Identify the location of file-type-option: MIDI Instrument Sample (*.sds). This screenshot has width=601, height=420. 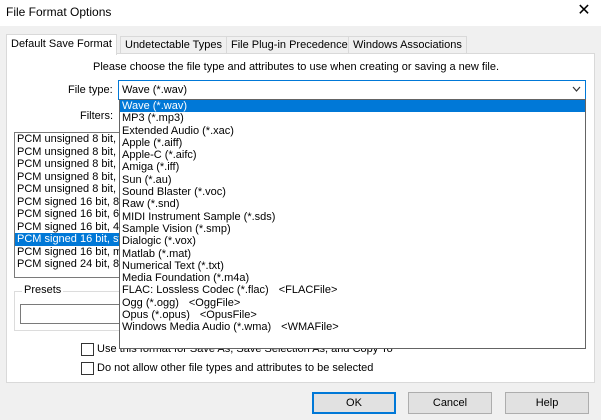
(352, 217).